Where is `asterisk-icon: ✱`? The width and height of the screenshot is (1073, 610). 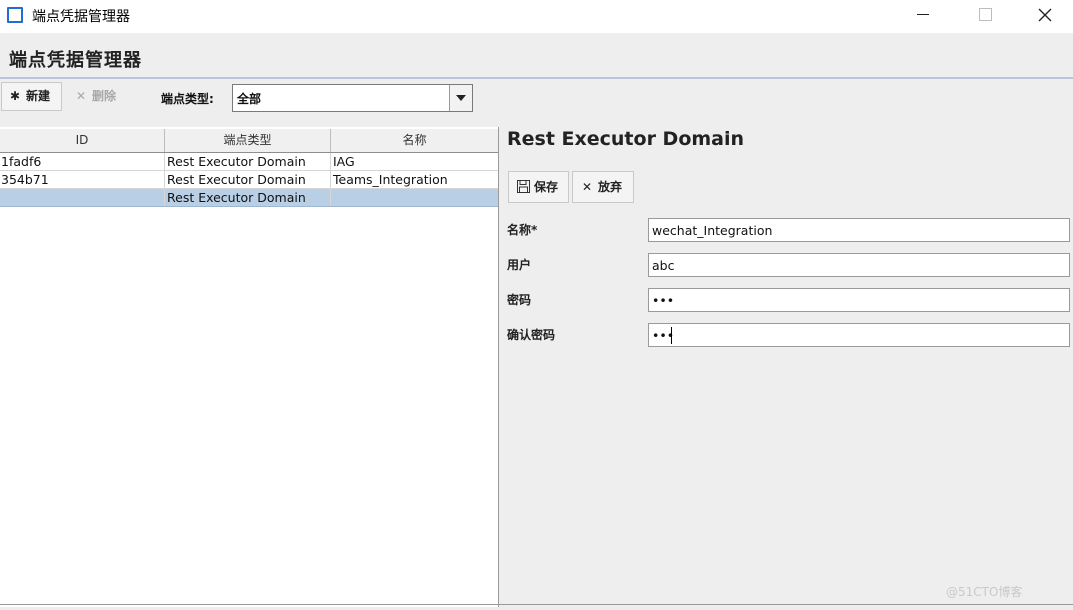
asterisk-icon: ✱ is located at coordinates (15, 96).